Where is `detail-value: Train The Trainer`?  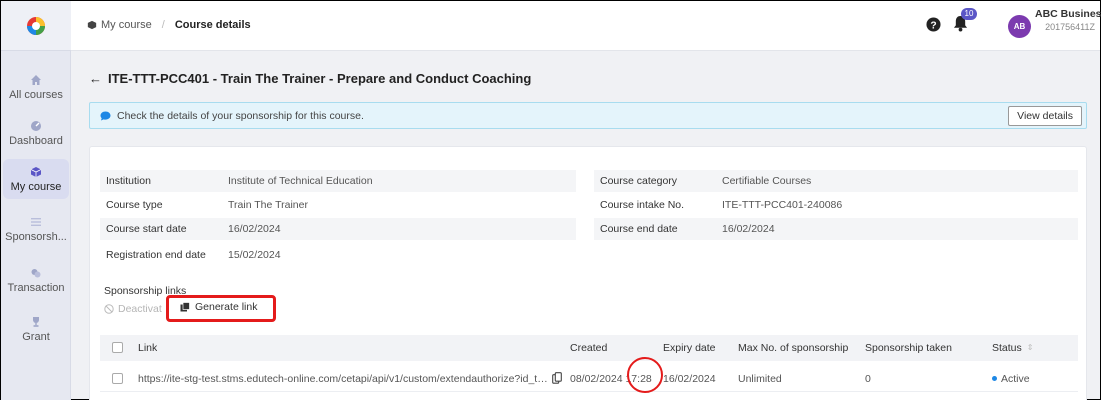 detail-value: Train The Trainer is located at coordinates (268, 205).